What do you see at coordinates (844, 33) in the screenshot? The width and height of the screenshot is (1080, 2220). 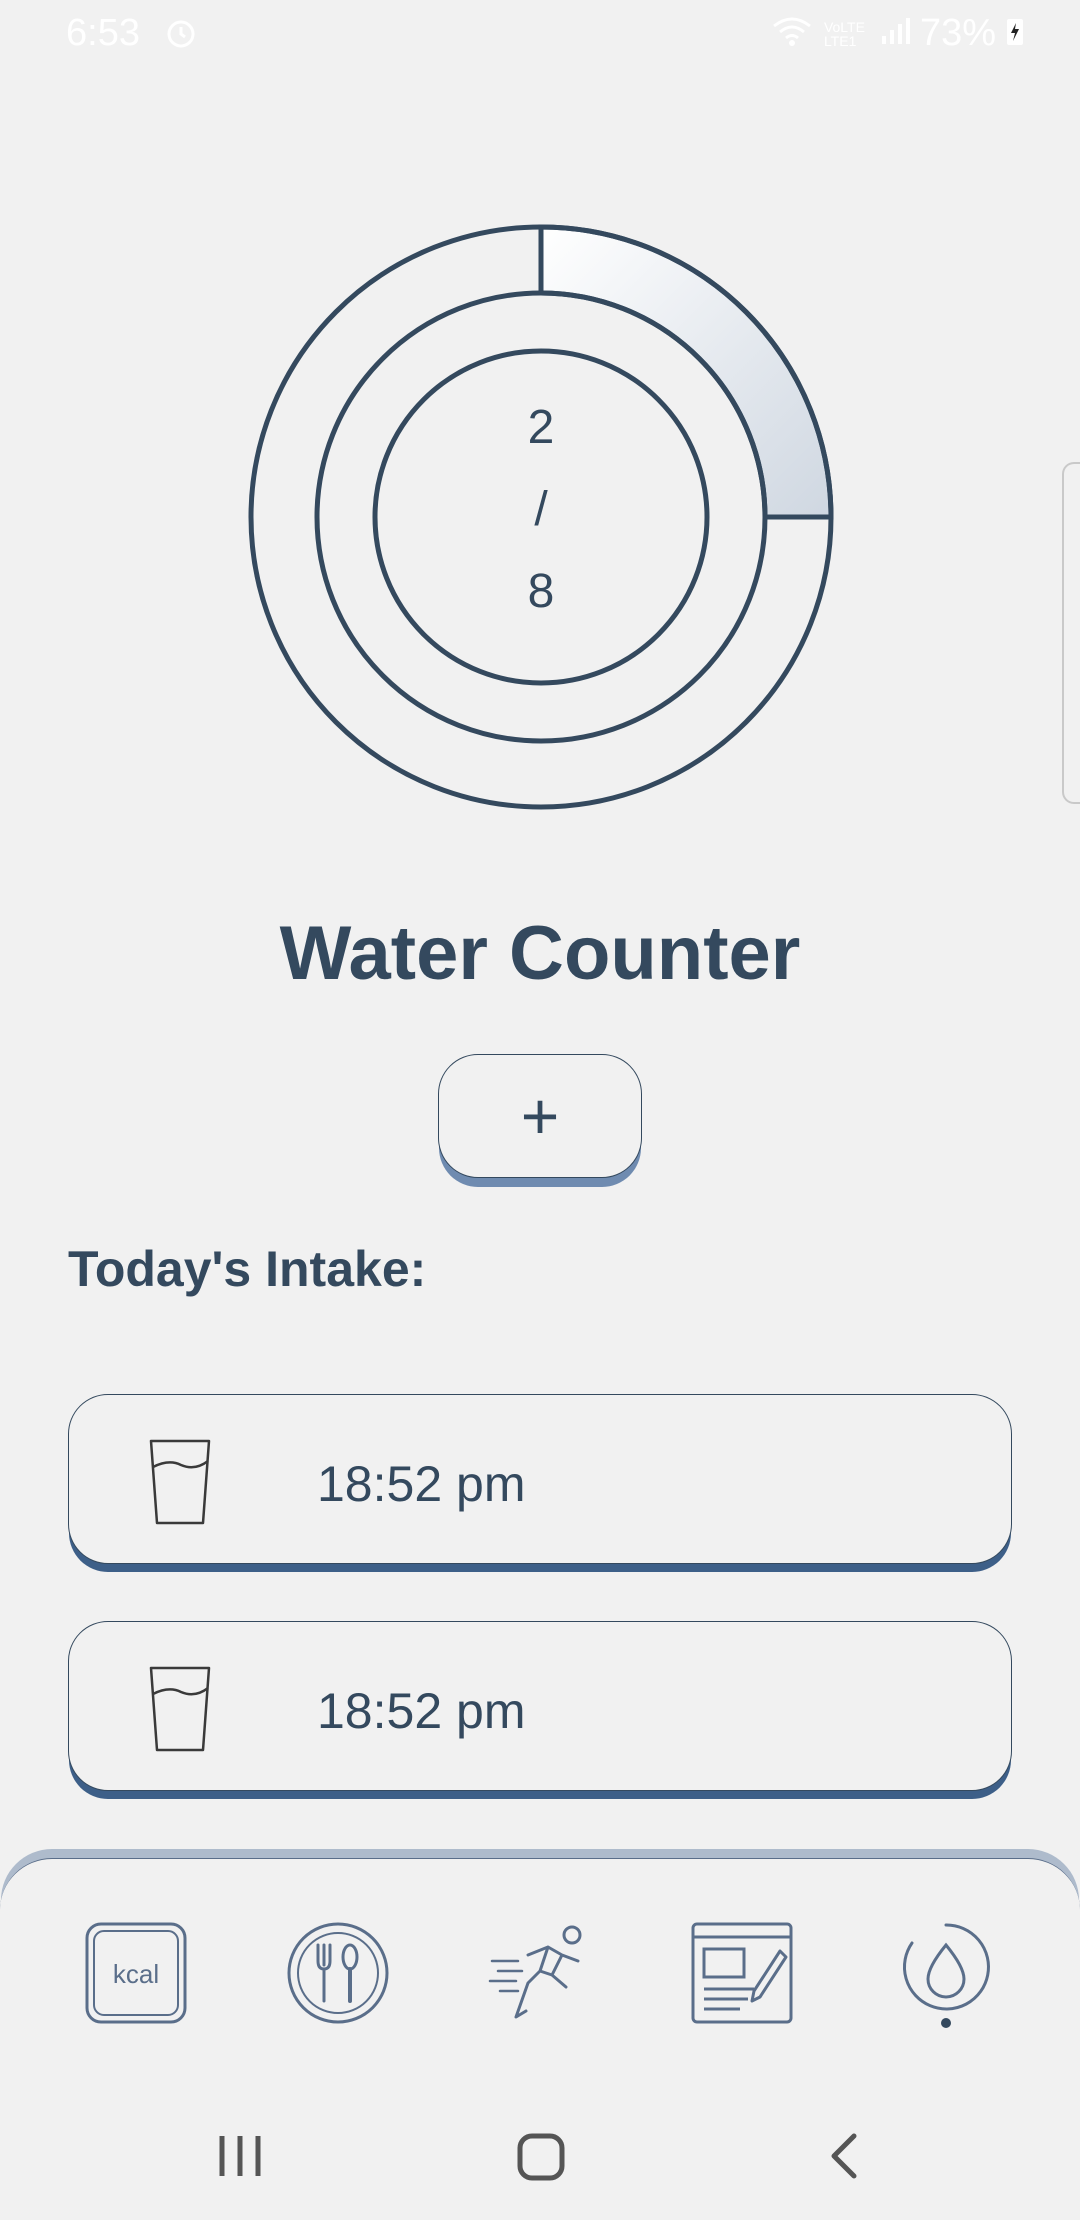 I see `network-label: VoLTE LTE1` at bounding box center [844, 33].